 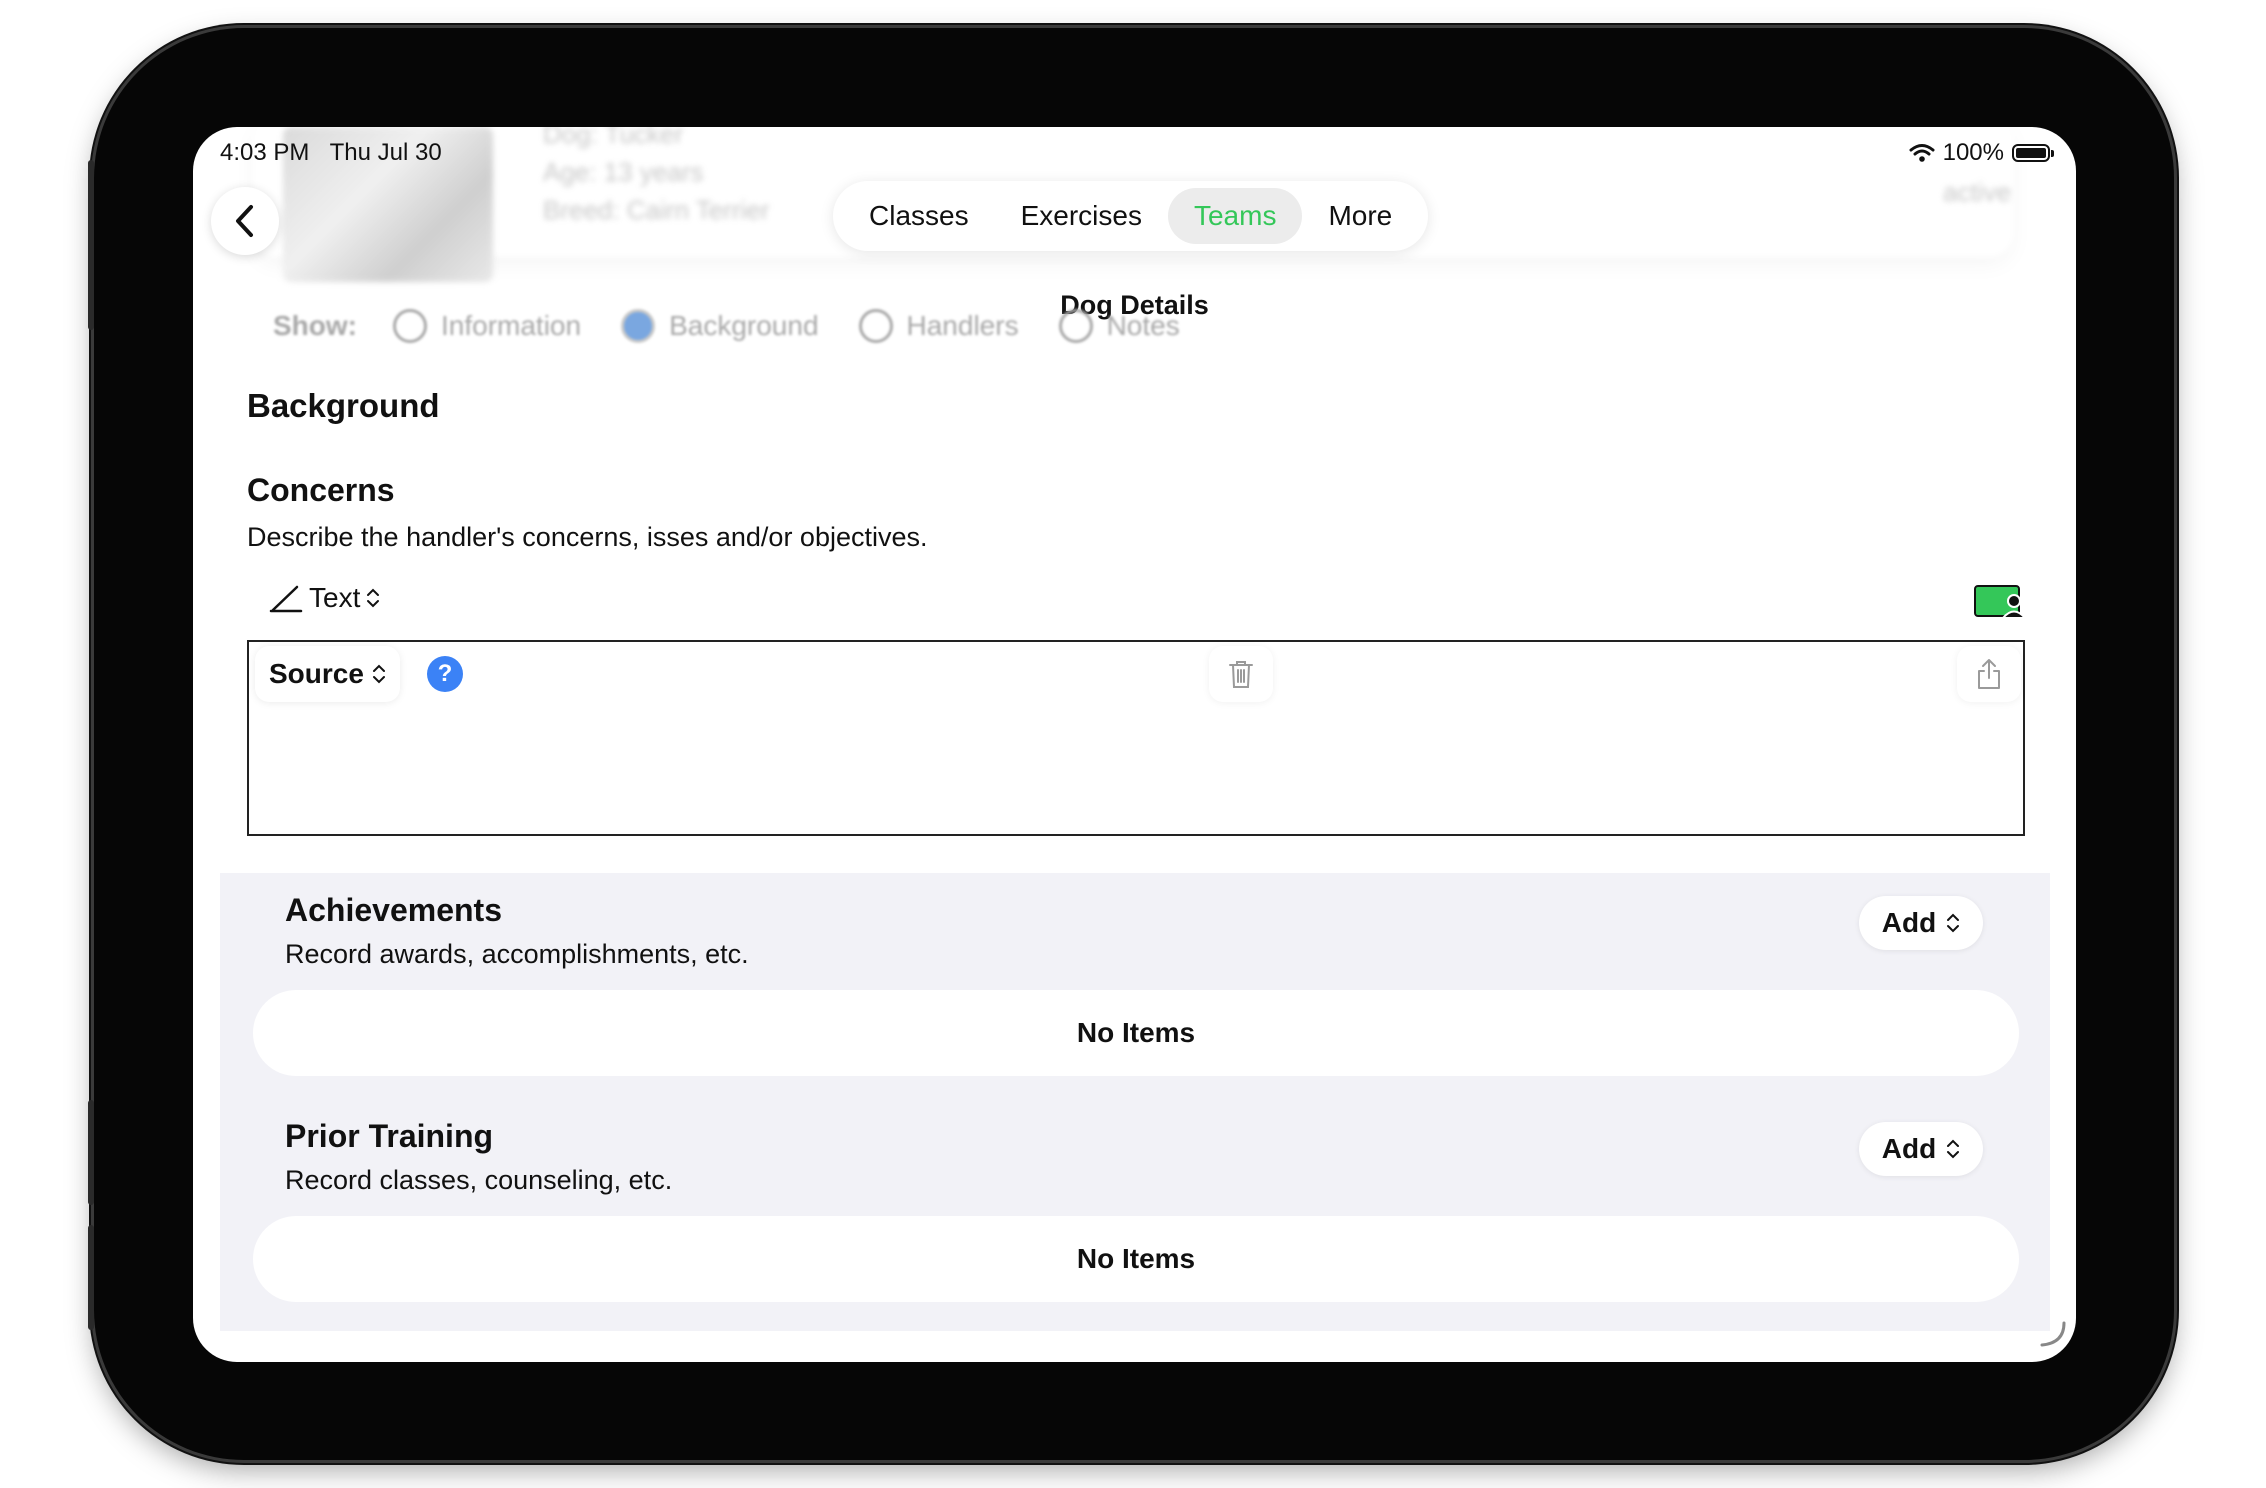 What do you see at coordinates (517, 954) in the screenshot?
I see `achievements-description: Record awards, accomplishments, etc.` at bounding box center [517, 954].